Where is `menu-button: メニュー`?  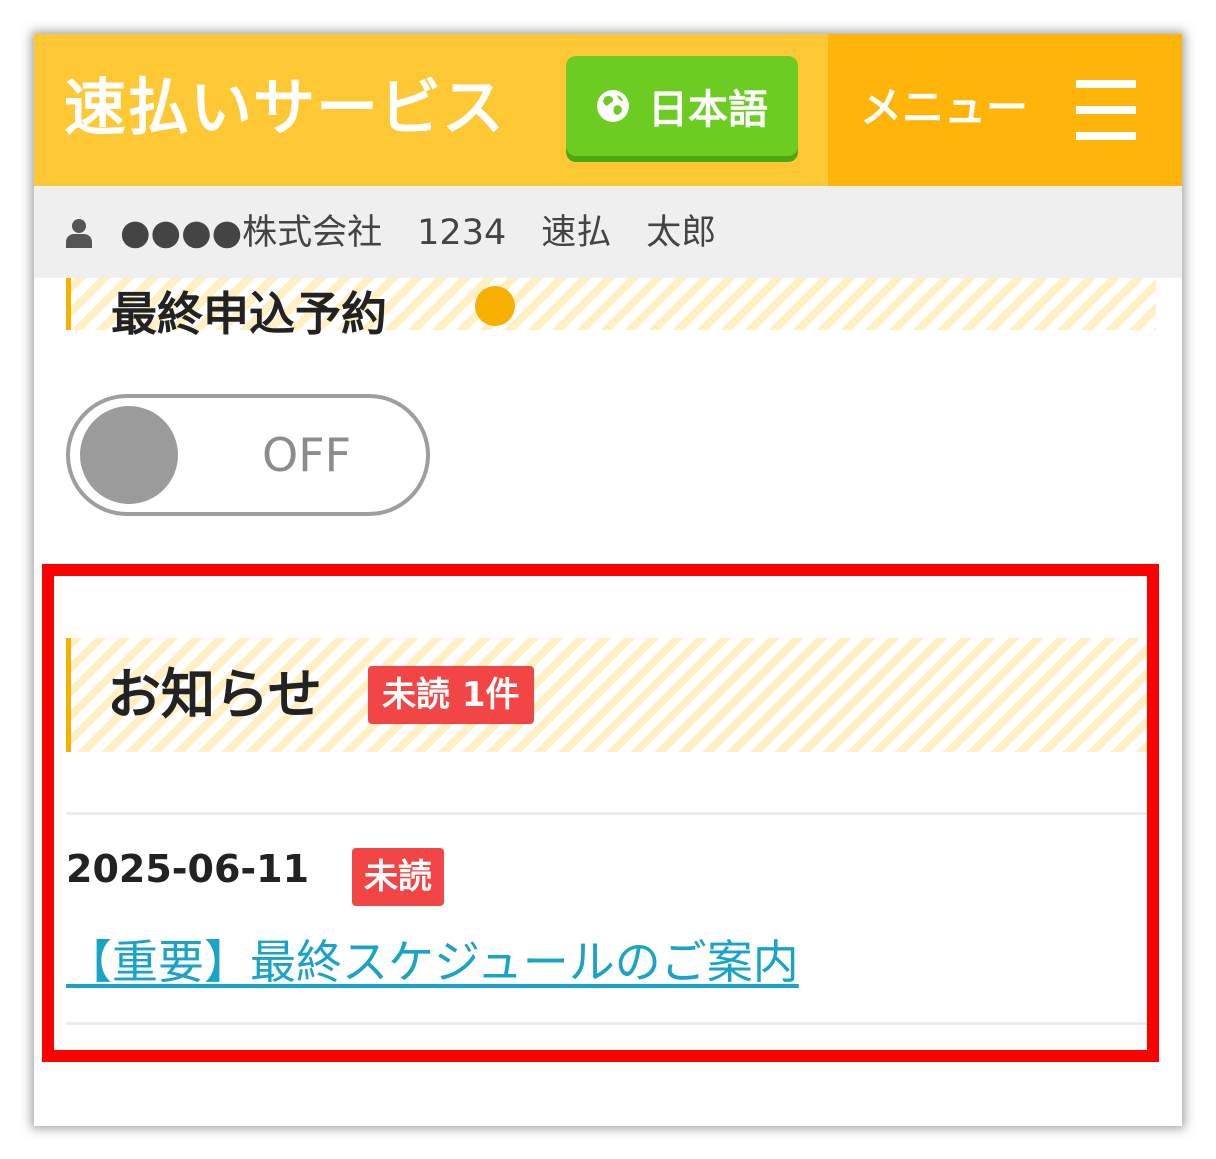 menu-button: メニュー is located at coordinates (1005, 110).